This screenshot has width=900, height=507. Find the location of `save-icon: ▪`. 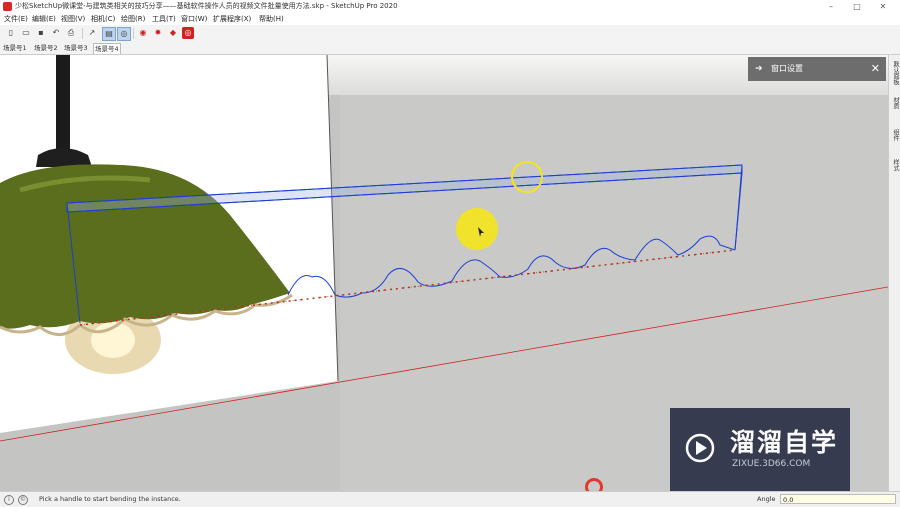

save-icon: ▪ is located at coordinates (41, 33).